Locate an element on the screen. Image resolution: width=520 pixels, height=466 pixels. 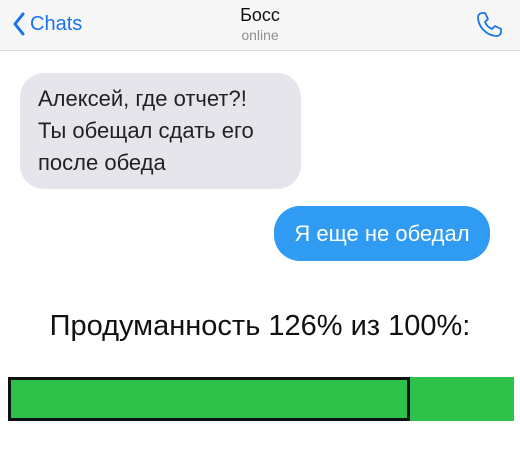
outgoing-message: Я еще не обедал is located at coordinates (382, 233).